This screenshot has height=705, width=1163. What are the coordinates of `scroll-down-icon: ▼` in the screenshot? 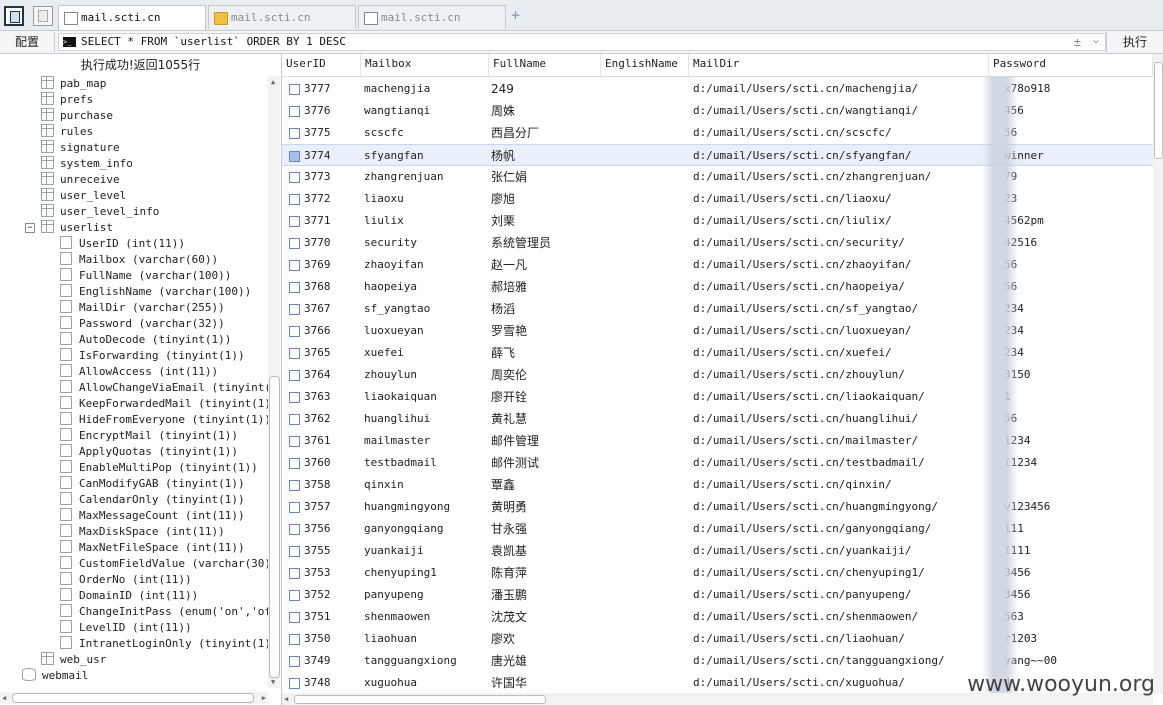 It's located at (273, 682).